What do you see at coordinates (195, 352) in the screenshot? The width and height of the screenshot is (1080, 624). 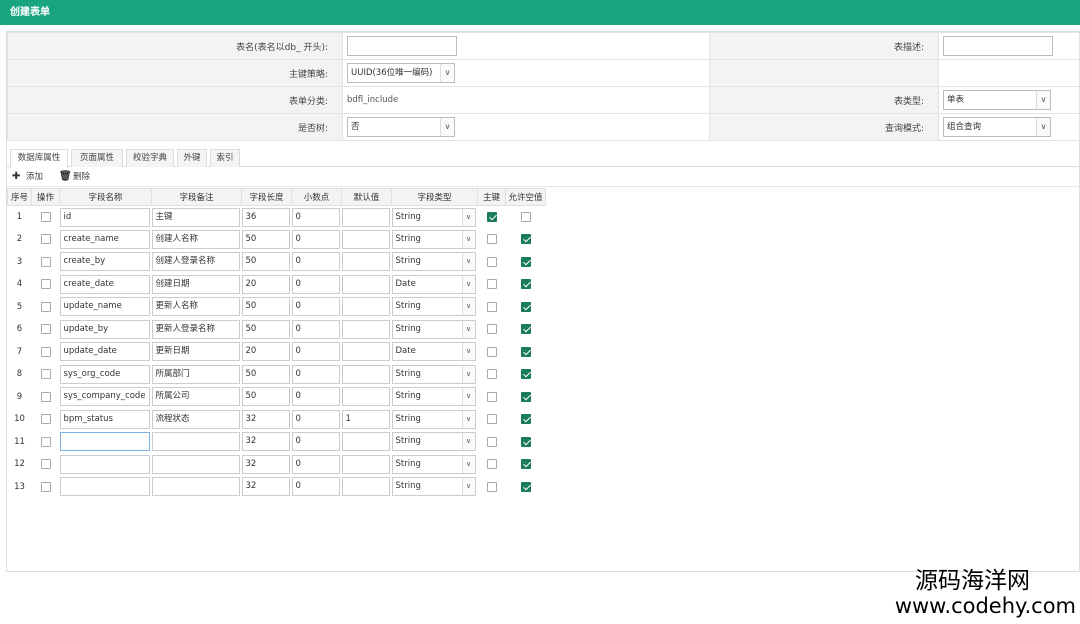 I see `field-remark-input: 更新日期` at bounding box center [195, 352].